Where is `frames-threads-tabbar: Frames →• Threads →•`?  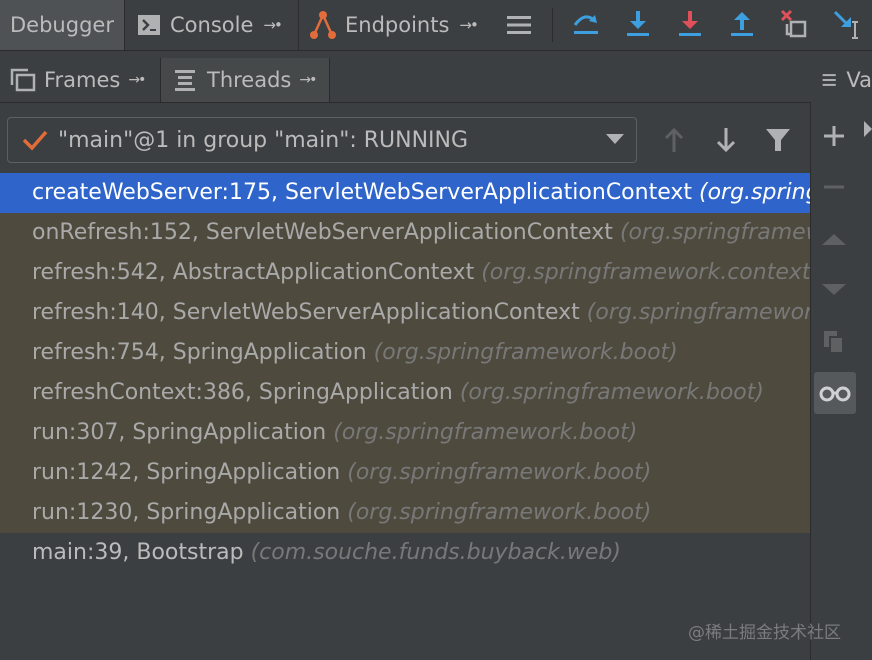
frames-threads-tabbar: Frames →• Threads →• is located at coordinates (405, 80).